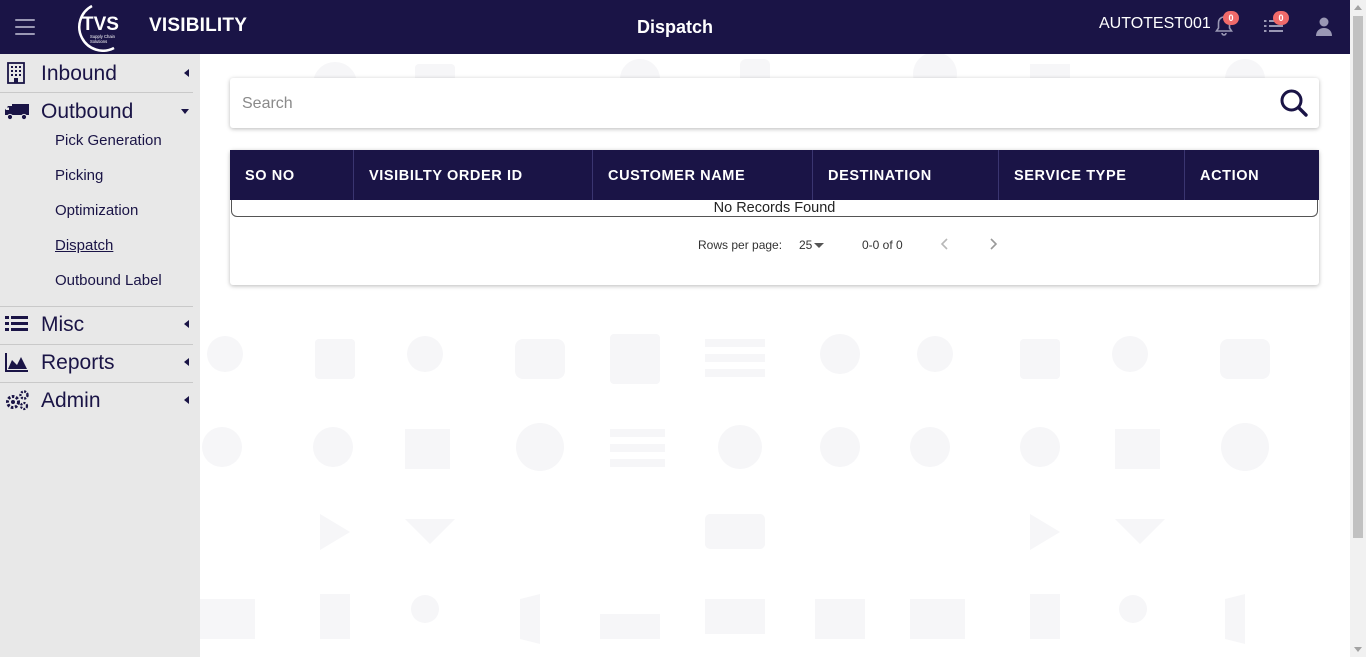  Describe the element at coordinates (472, 175) in the screenshot. I see `column-header-visibility-order-id: VISIBILTY ORDER ID` at that location.